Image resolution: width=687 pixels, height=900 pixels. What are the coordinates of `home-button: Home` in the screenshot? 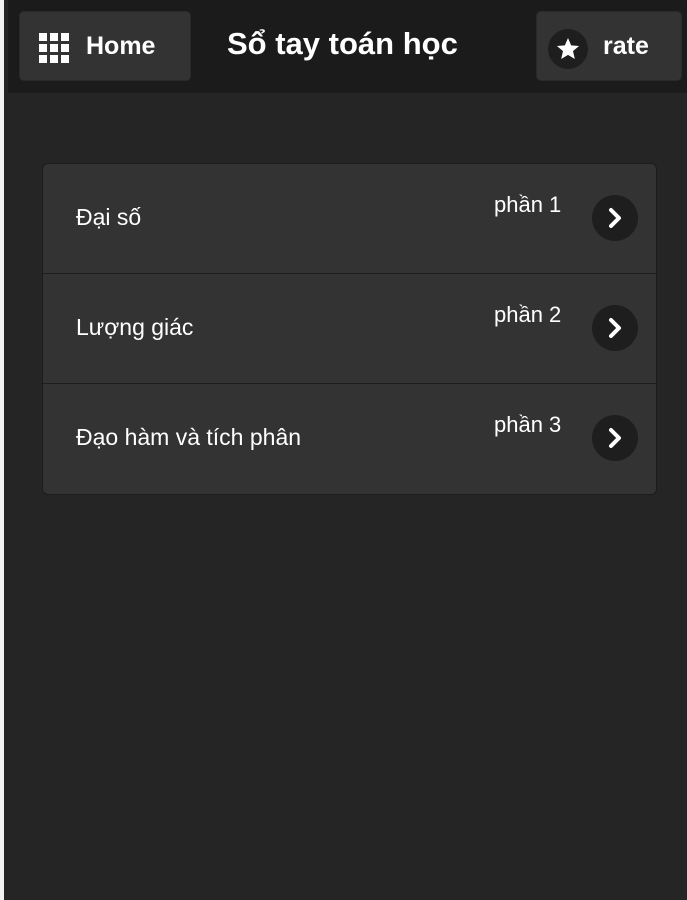 It's located at (105, 46).